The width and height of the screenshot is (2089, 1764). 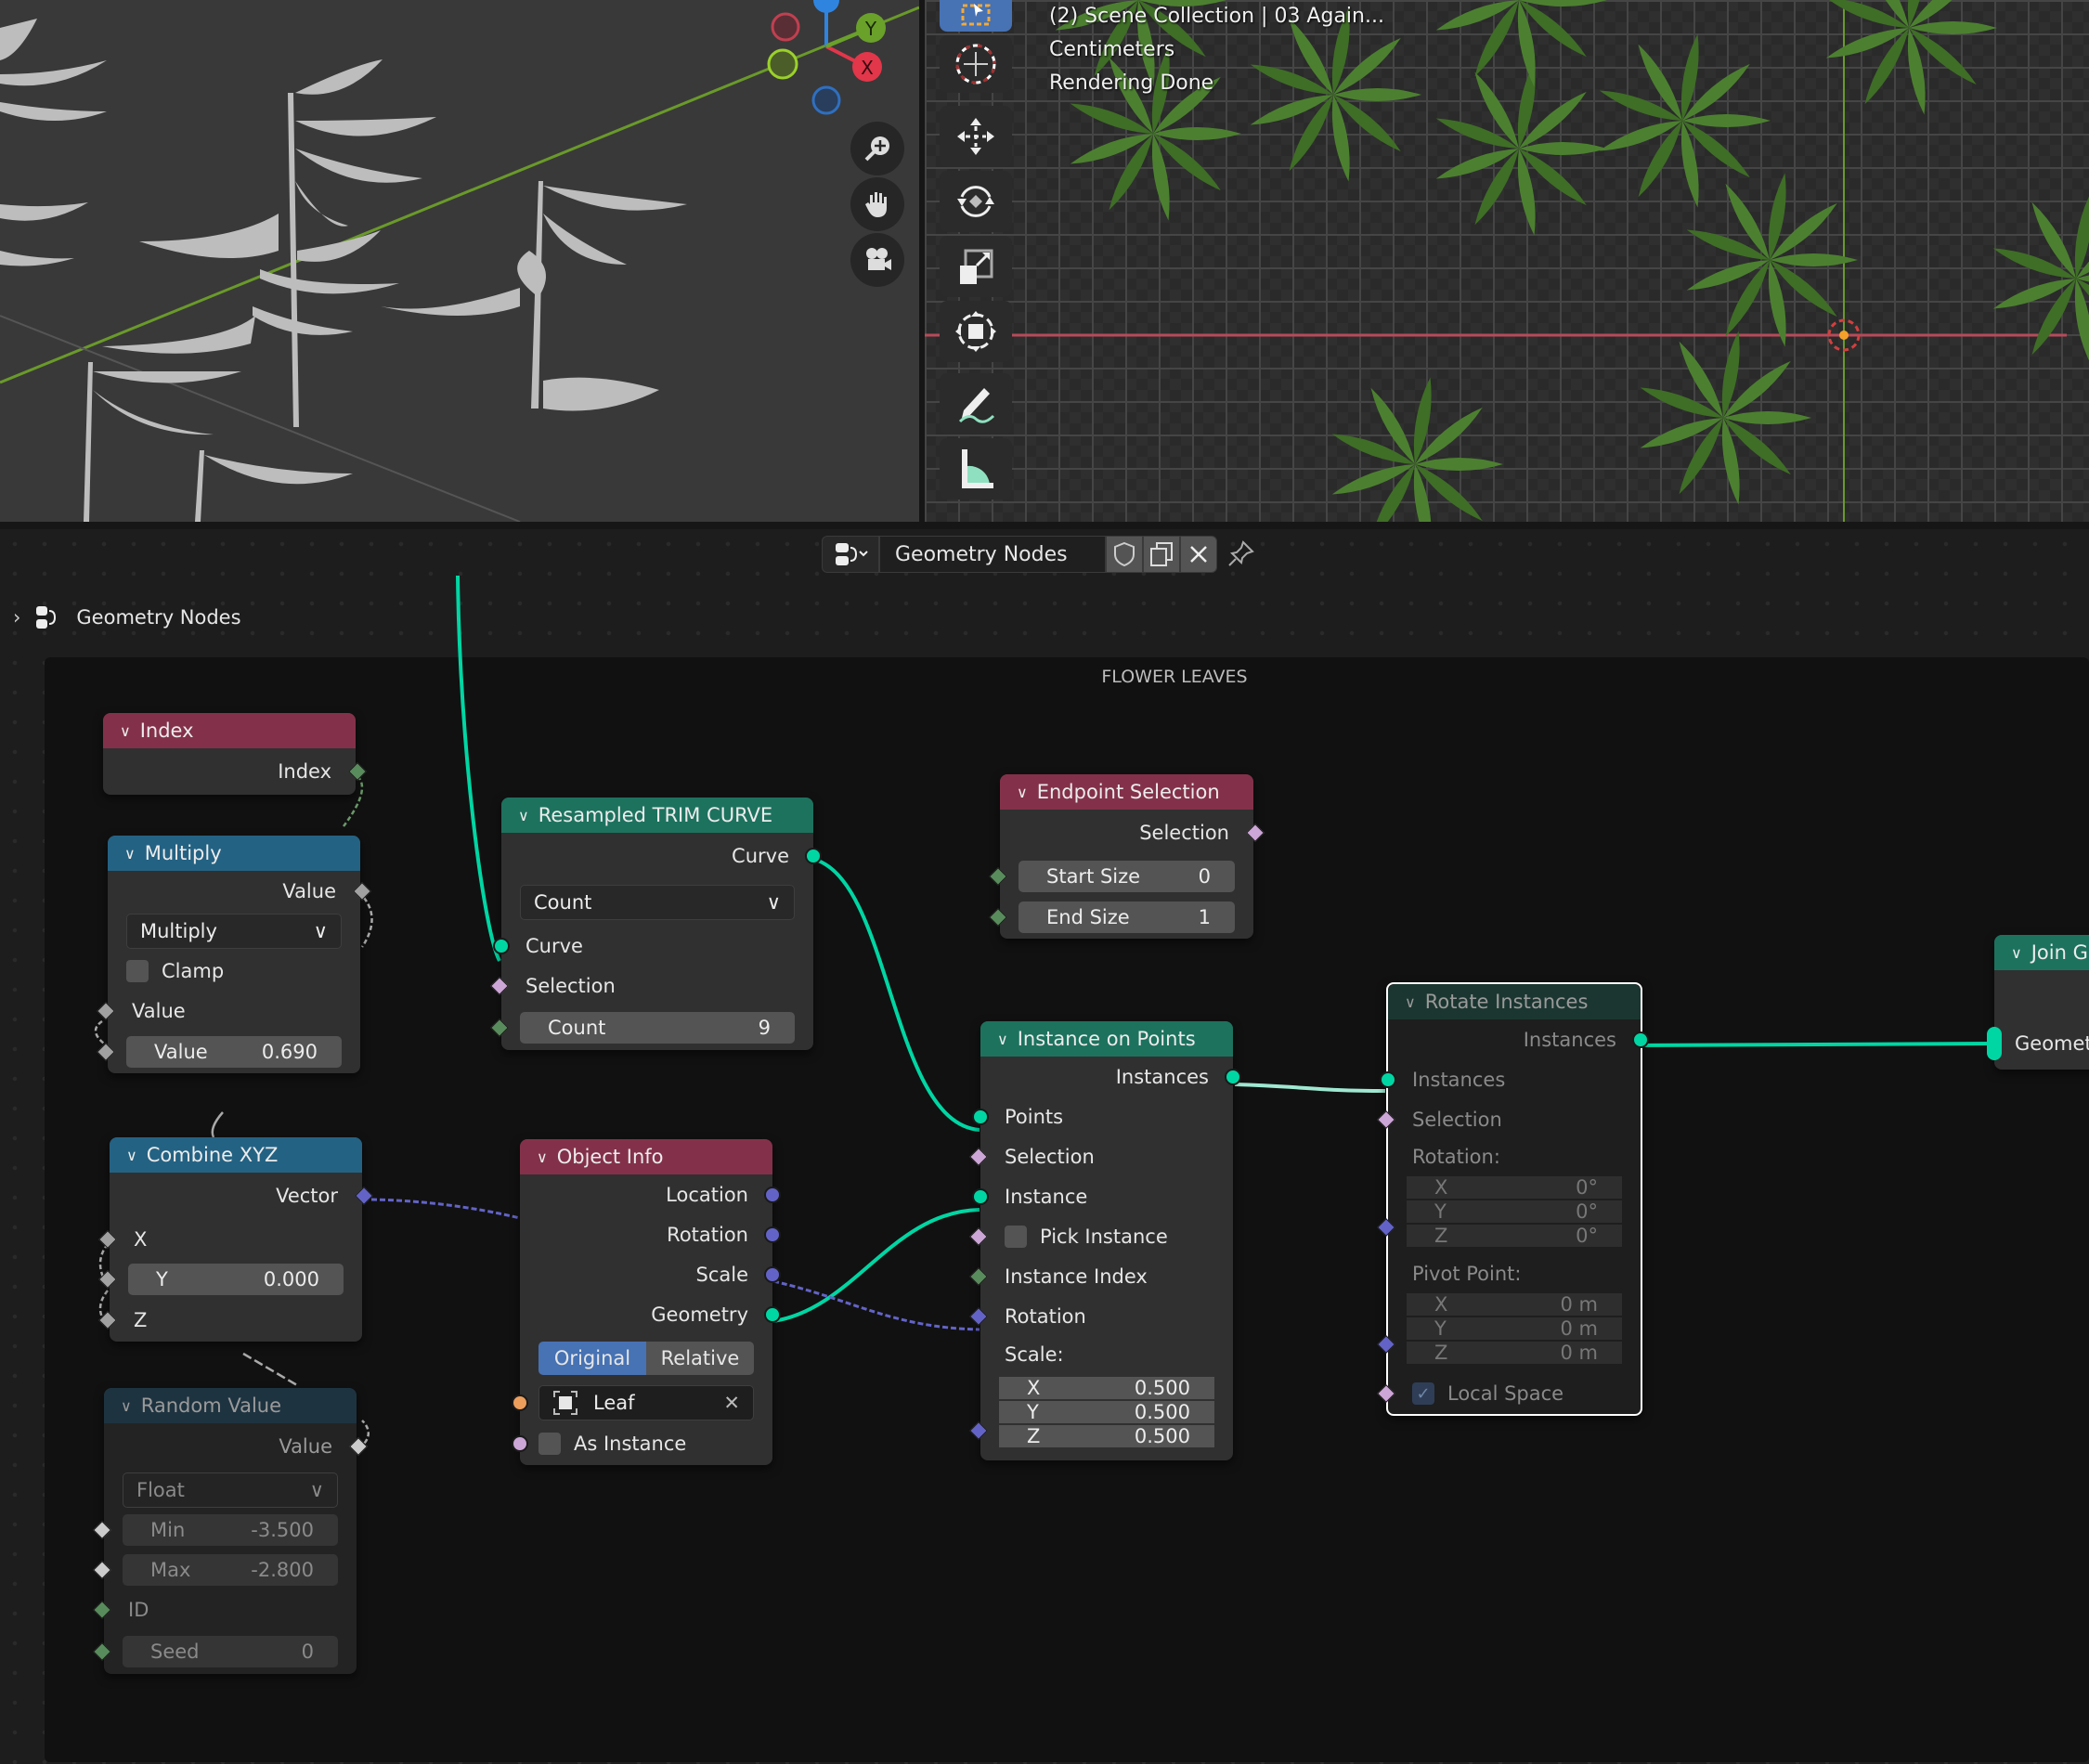 I want to click on mode-row: Count ∨, so click(x=657, y=902).